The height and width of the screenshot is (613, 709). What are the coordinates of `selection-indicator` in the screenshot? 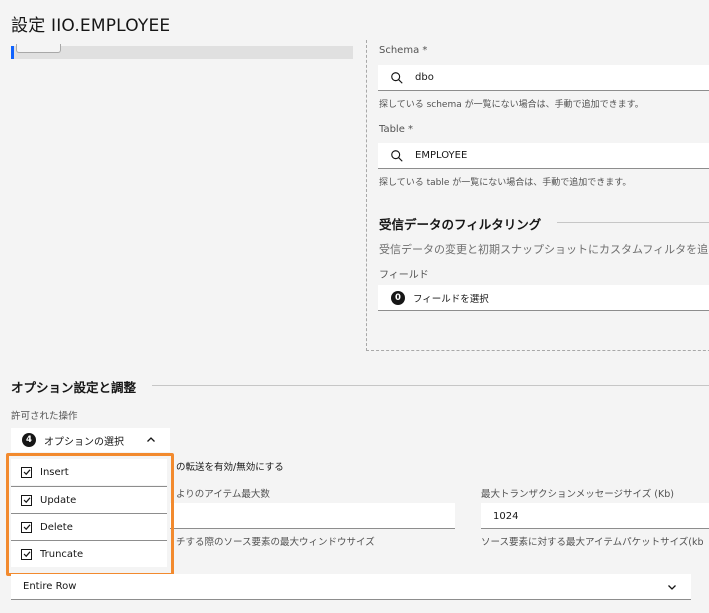 It's located at (12, 52).